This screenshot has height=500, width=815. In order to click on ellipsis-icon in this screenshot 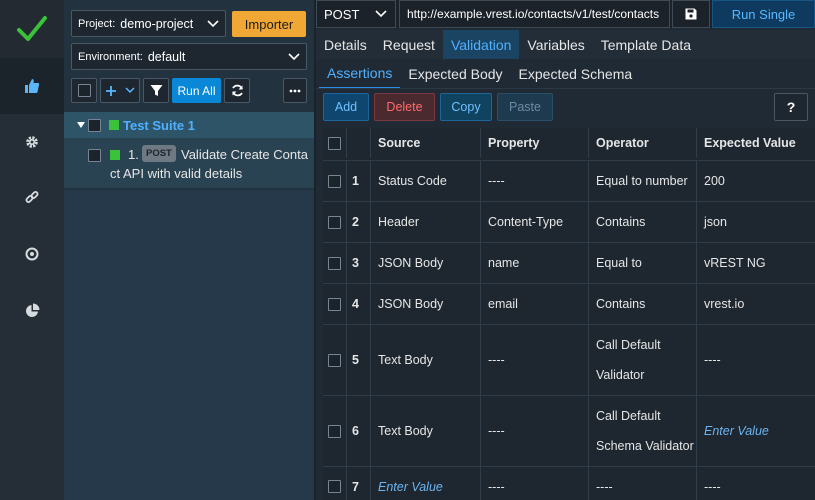, I will do `click(295, 90)`.